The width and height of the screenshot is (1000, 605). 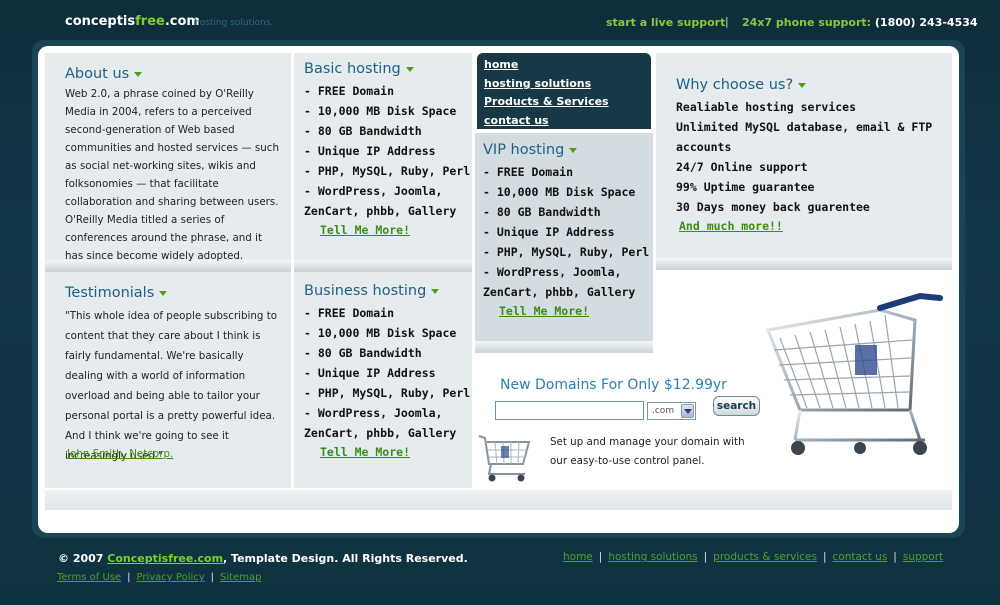 What do you see at coordinates (567, 102) in the screenshot?
I see `nav-products-services: Products & Services` at bounding box center [567, 102].